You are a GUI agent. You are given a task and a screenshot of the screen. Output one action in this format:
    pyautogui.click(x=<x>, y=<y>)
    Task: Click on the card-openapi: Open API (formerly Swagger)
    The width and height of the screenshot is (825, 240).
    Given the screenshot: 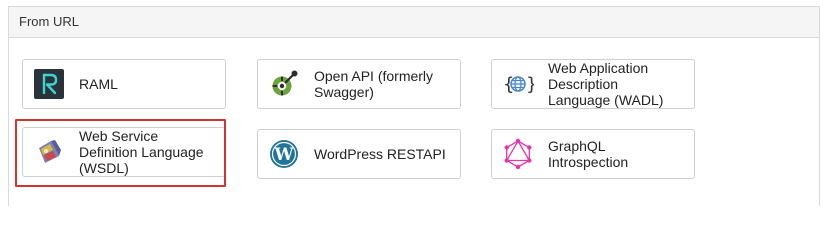 What is the action you would take?
    pyautogui.click(x=359, y=84)
    